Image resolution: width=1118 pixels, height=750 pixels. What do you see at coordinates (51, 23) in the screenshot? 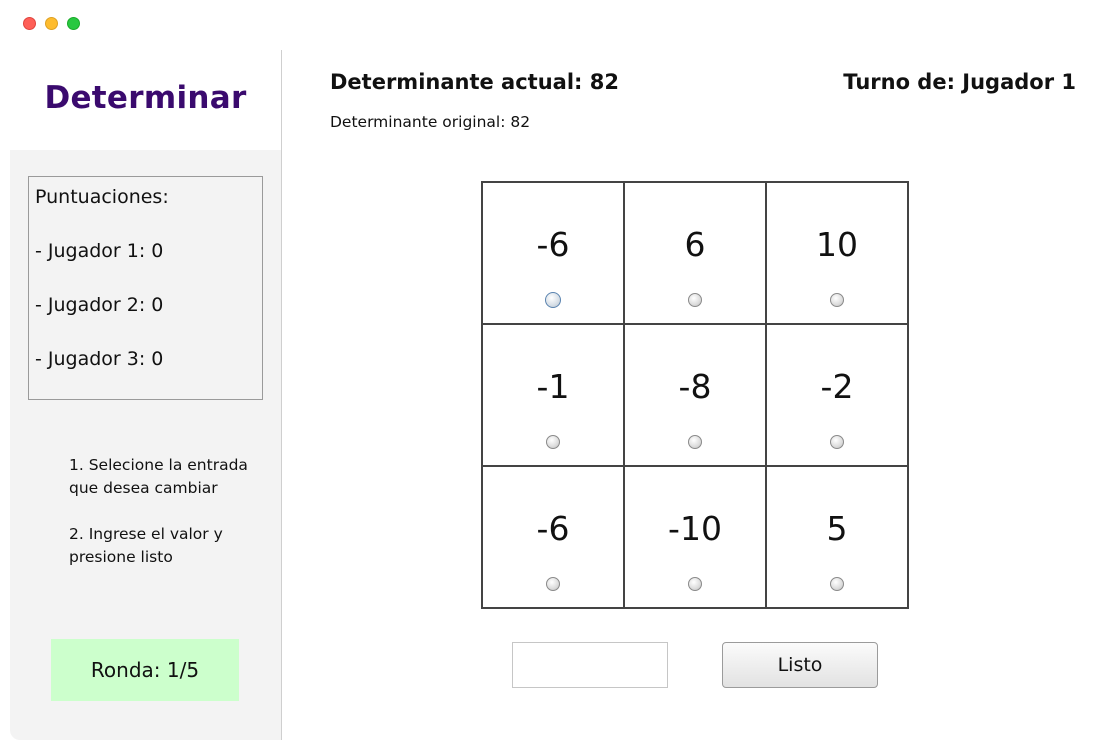
I see `minimize-window-button` at bounding box center [51, 23].